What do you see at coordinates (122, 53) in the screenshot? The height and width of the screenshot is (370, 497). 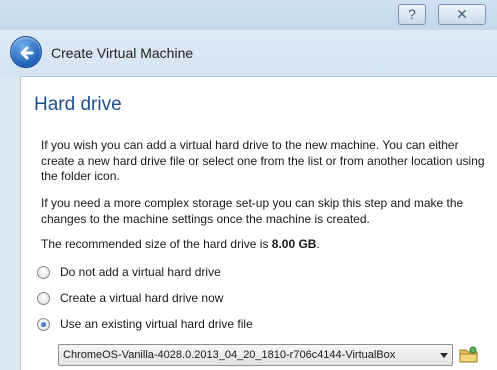 I see `wizard-title: Create Virtual Machine` at bounding box center [122, 53].